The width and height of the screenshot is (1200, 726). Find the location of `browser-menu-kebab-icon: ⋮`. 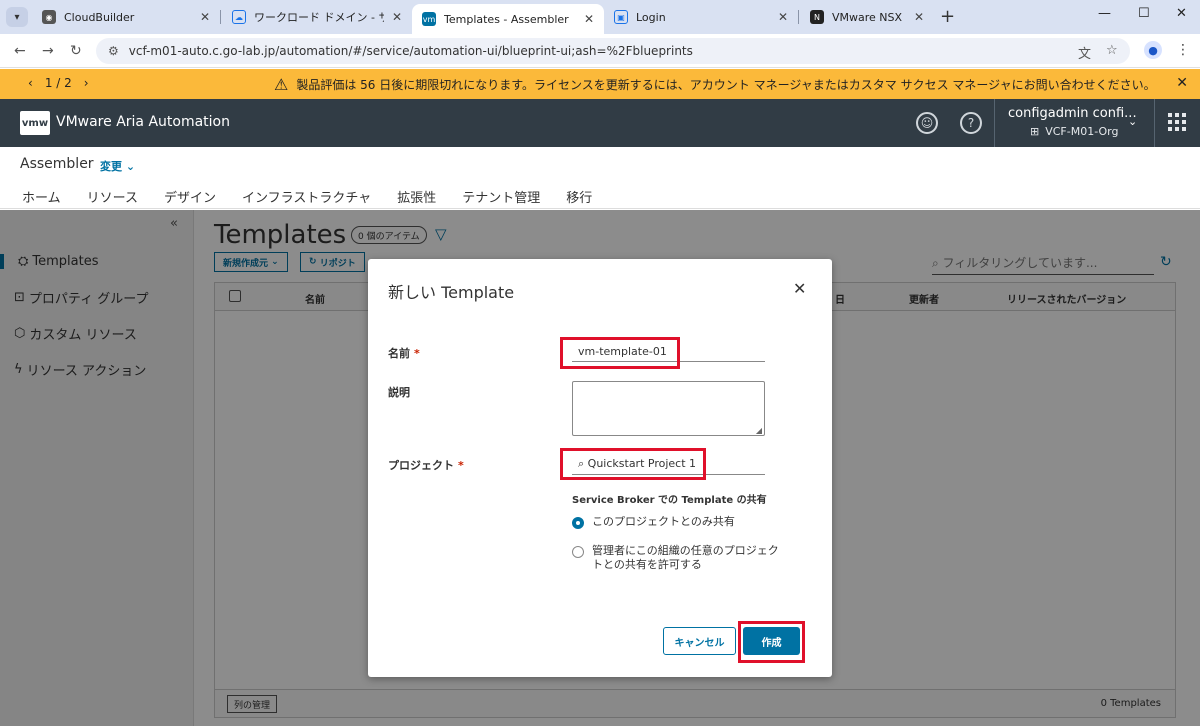

browser-menu-kebab-icon: ⋮ is located at coordinates (1183, 50).